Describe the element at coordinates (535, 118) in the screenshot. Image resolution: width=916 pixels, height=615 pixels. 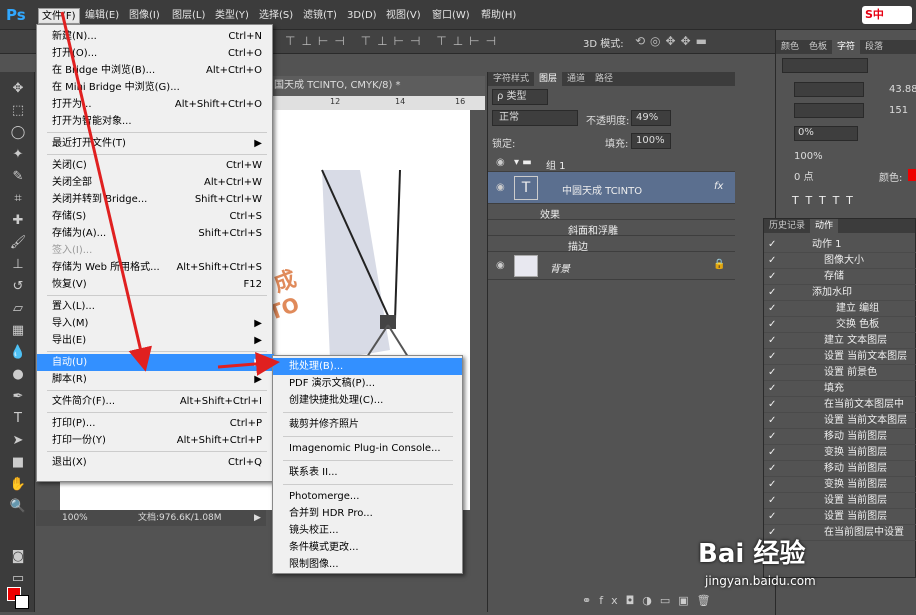
I see `blend-mode-select: 正常` at that location.